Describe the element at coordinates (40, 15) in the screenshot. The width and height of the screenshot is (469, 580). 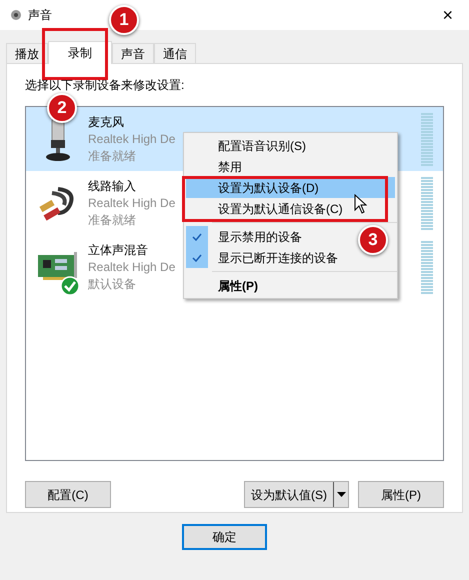
I see `window-title: 声音` at that location.